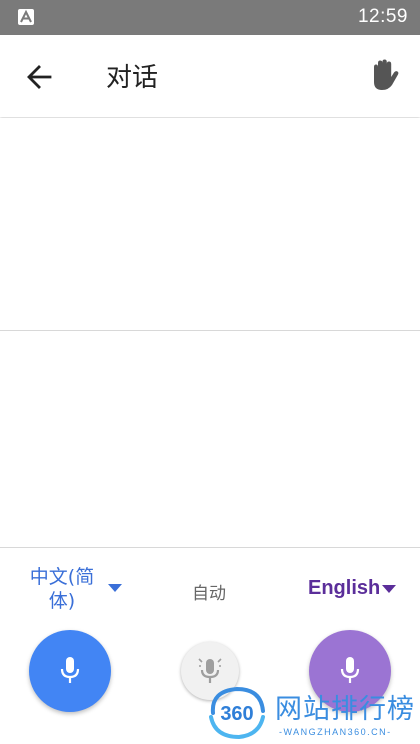 This screenshot has width=420, height=744. What do you see at coordinates (210, 17) in the screenshot?
I see `status-bar: 12:59` at bounding box center [210, 17].